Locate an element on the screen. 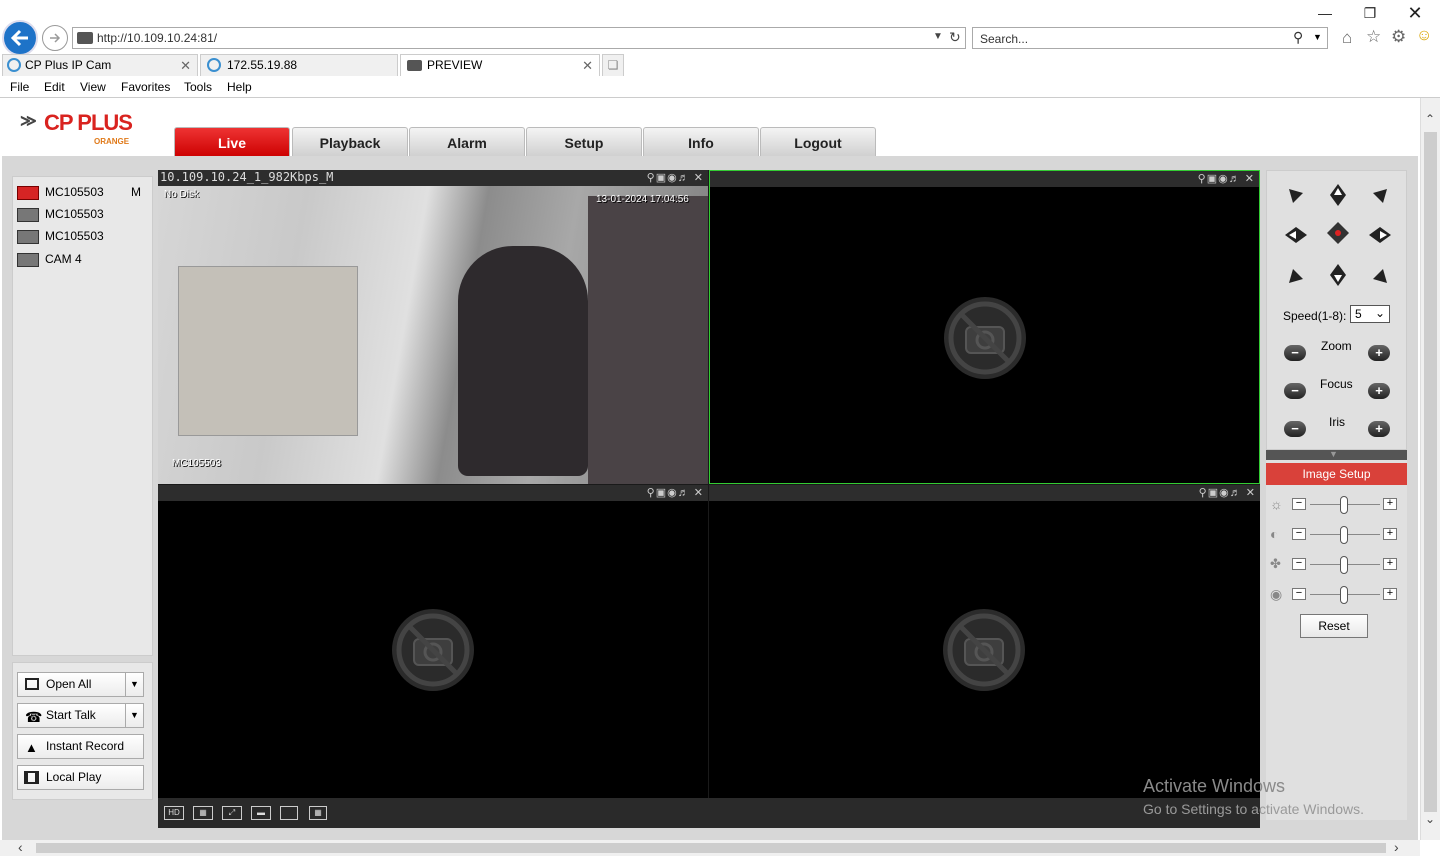 Image resolution: width=1440 pixels, height=856 pixels. start-talk-dropdown: ▼ is located at coordinates (134, 715).